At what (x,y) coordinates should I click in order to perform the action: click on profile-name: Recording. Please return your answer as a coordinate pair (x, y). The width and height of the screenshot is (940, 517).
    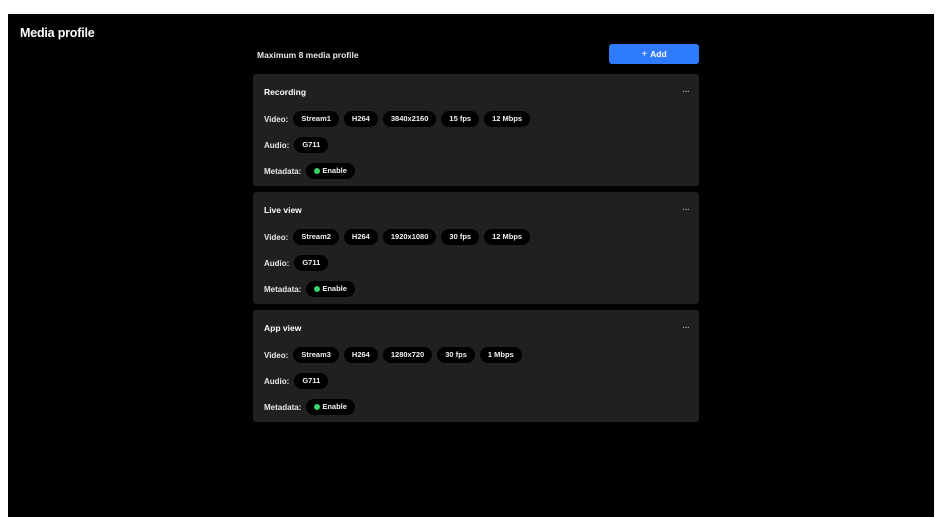
    Looking at the image, I should click on (285, 92).